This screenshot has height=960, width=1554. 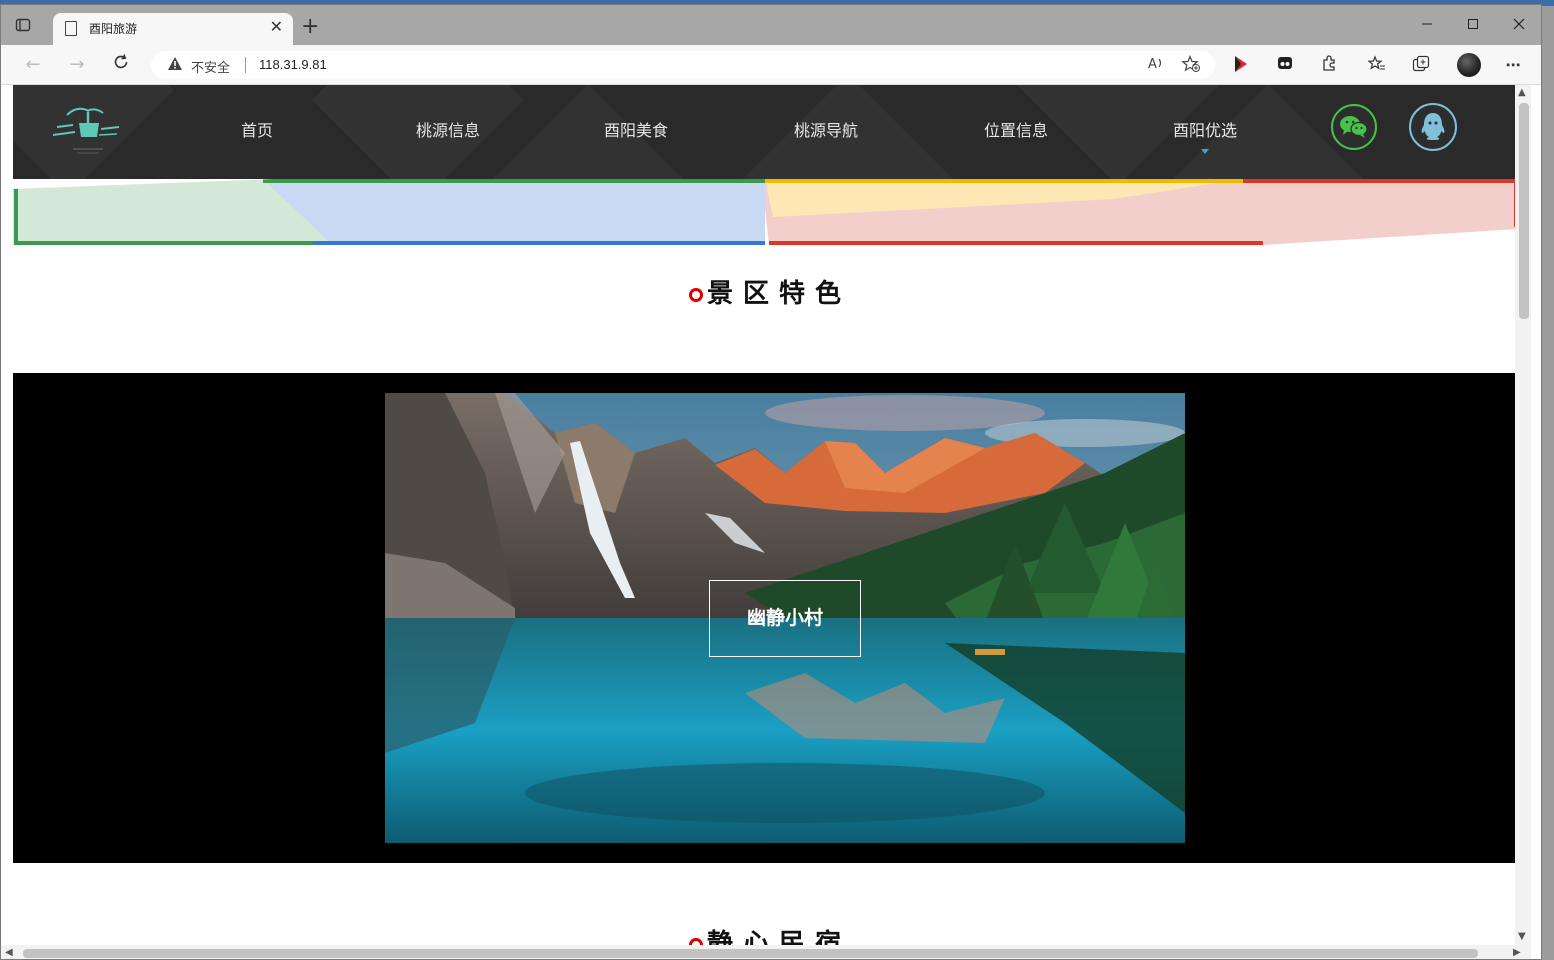 What do you see at coordinates (211, 68) in the screenshot?
I see `insecure-label: 不安全` at bounding box center [211, 68].